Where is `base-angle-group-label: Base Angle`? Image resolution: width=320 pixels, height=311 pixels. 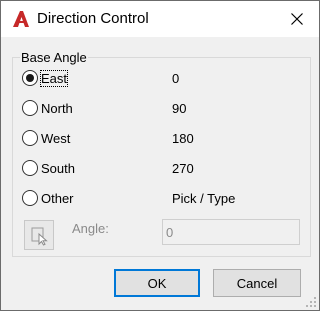 base-angle-group-label: Base Angle is located at coordinates (54, 57).